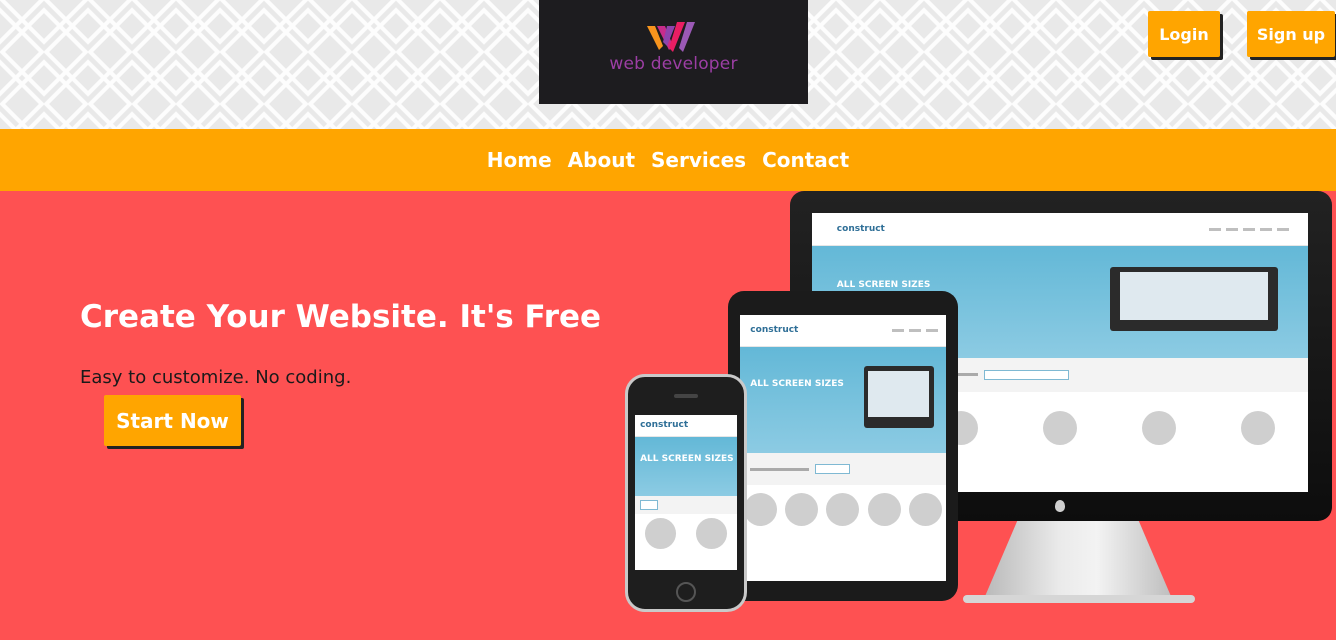  I want to click on logo-mark-icon, so click(671, 37).